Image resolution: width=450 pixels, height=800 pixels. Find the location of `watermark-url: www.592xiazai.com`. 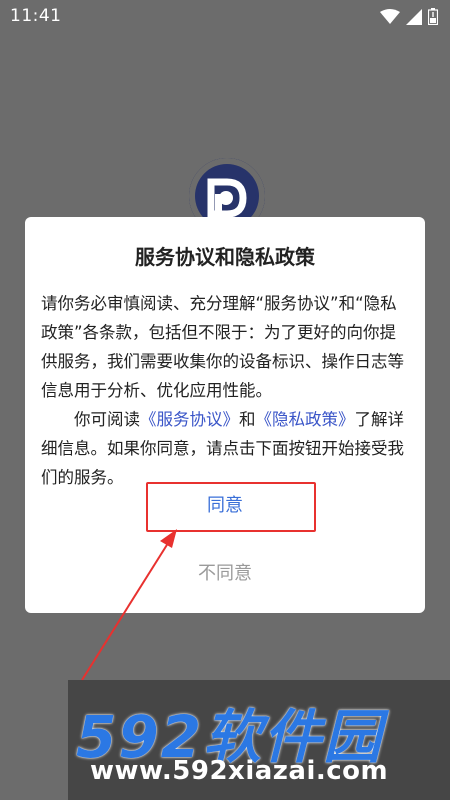

watermark-url: www.592xiazai.com is located at coordinates (239, 771).